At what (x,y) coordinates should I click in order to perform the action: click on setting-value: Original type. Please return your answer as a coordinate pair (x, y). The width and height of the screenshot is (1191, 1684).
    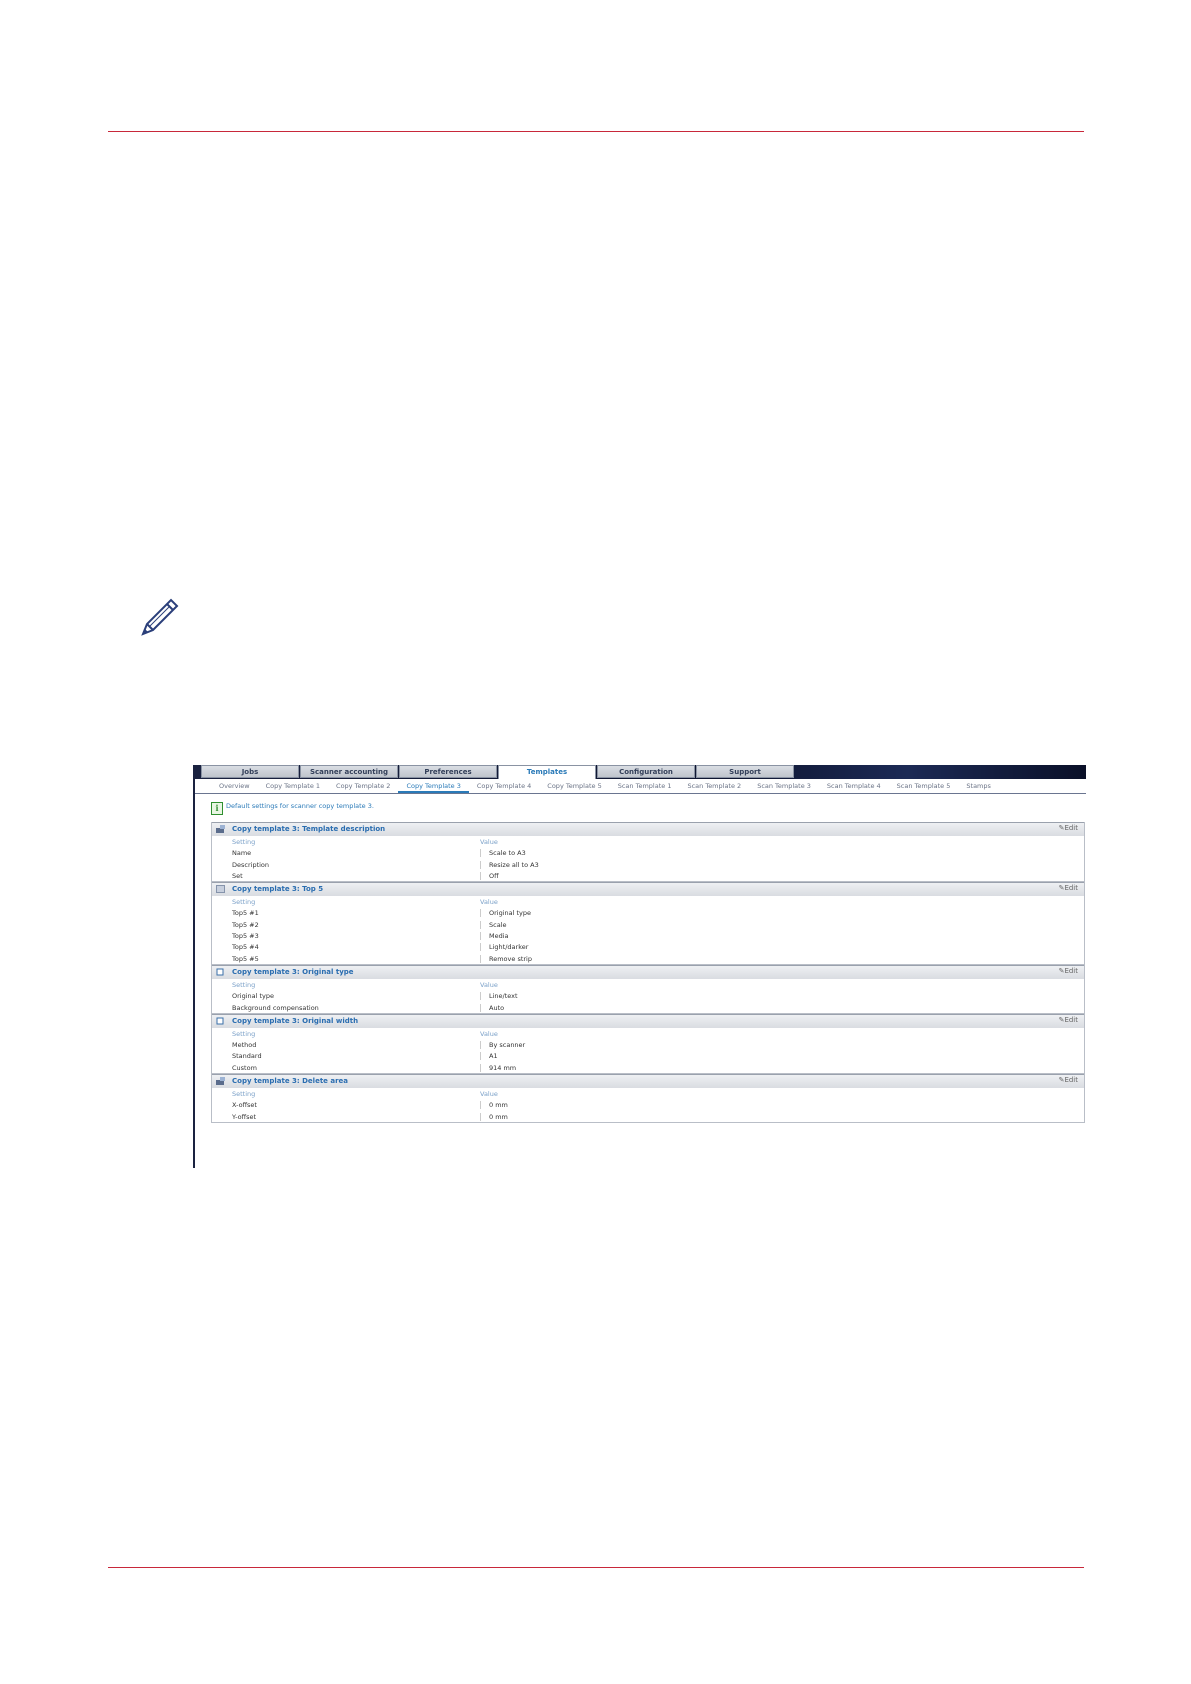
    Looking at the image, I should click on (505, 913).